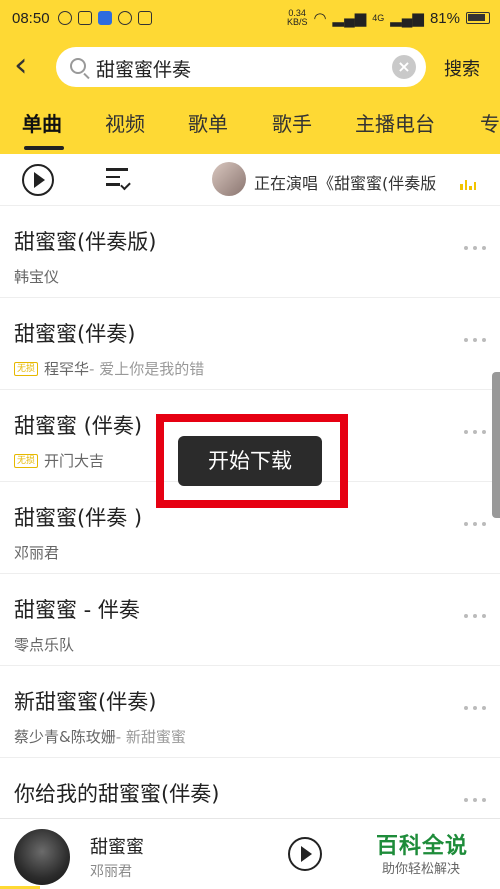 The image size is (500, 889). Describe the element at coordinates (85, 702) in the screenshot. I see `song-title: 新甜蜜蜜(伴奏)` at that location.